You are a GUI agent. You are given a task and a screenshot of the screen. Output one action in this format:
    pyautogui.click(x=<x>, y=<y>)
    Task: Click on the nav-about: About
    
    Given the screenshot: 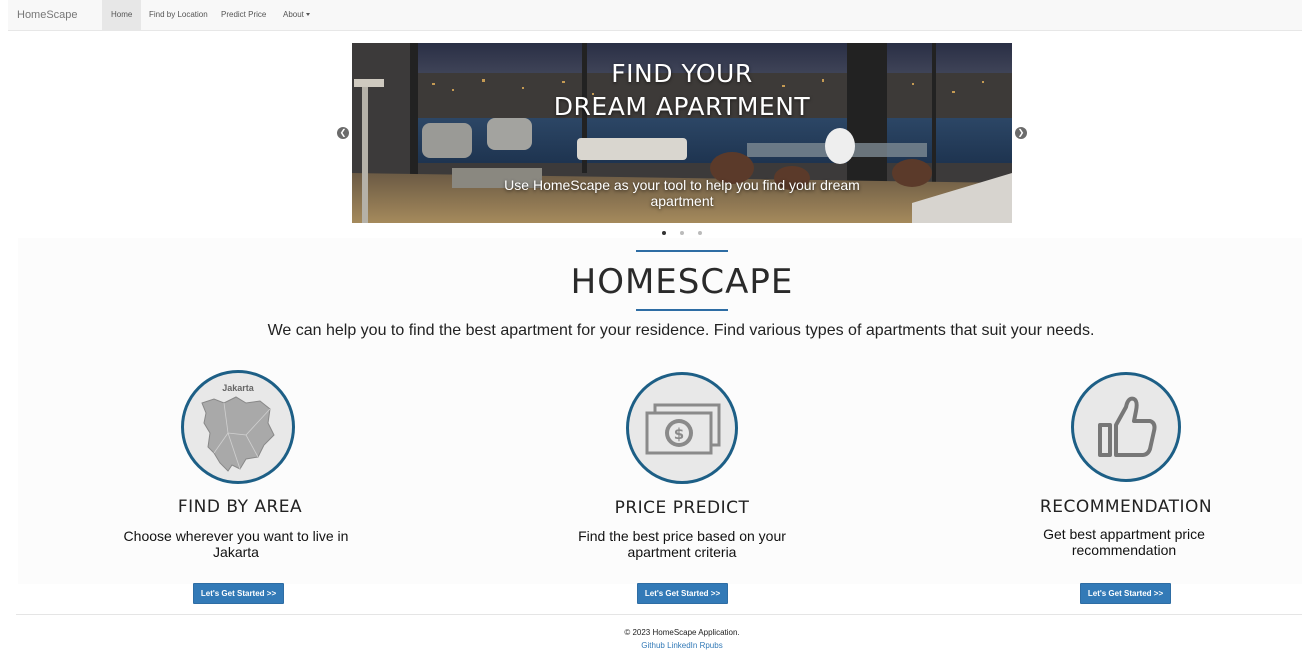 What is the action you would take?
    pyautogui.click(x=296, y=15)
    